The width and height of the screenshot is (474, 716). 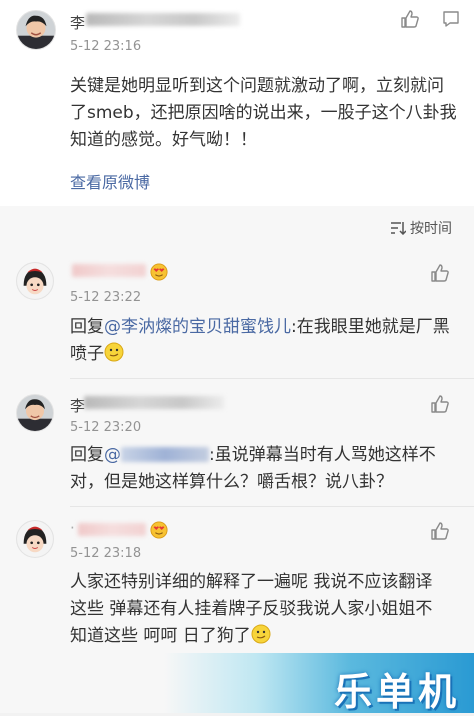 I want to click on sort-label: 按时间, so click(x=431, y=229).